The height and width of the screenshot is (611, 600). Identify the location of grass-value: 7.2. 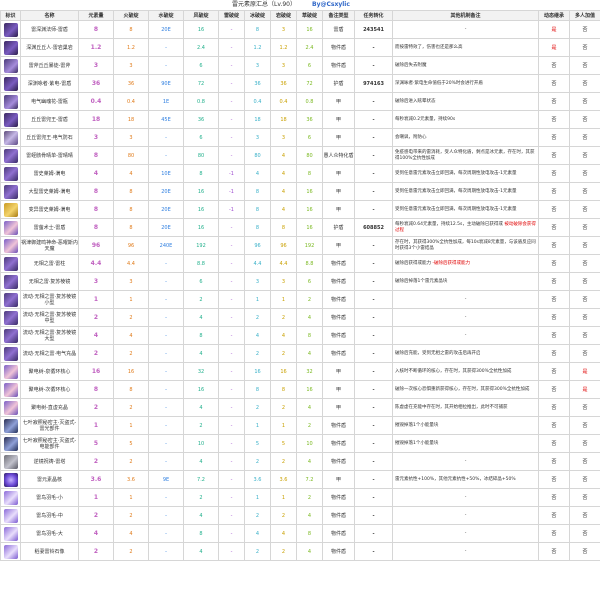
(309, 479).